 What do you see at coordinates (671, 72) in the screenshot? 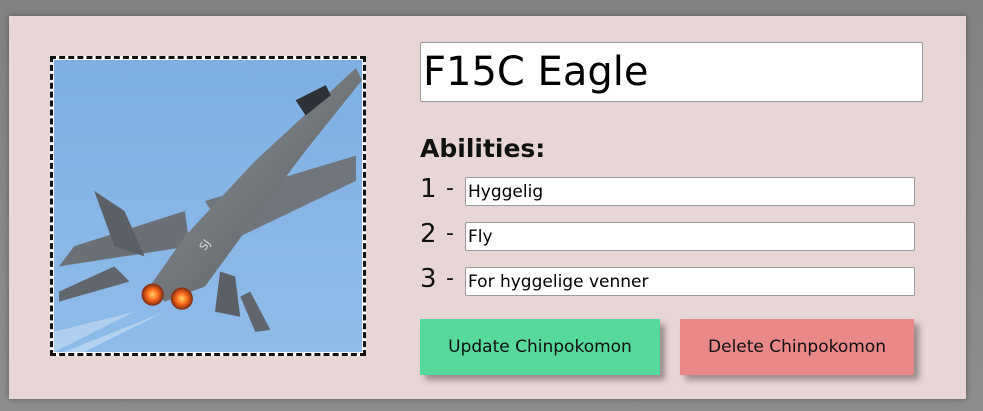
I see `name-input` at bounding box center [671, 72].